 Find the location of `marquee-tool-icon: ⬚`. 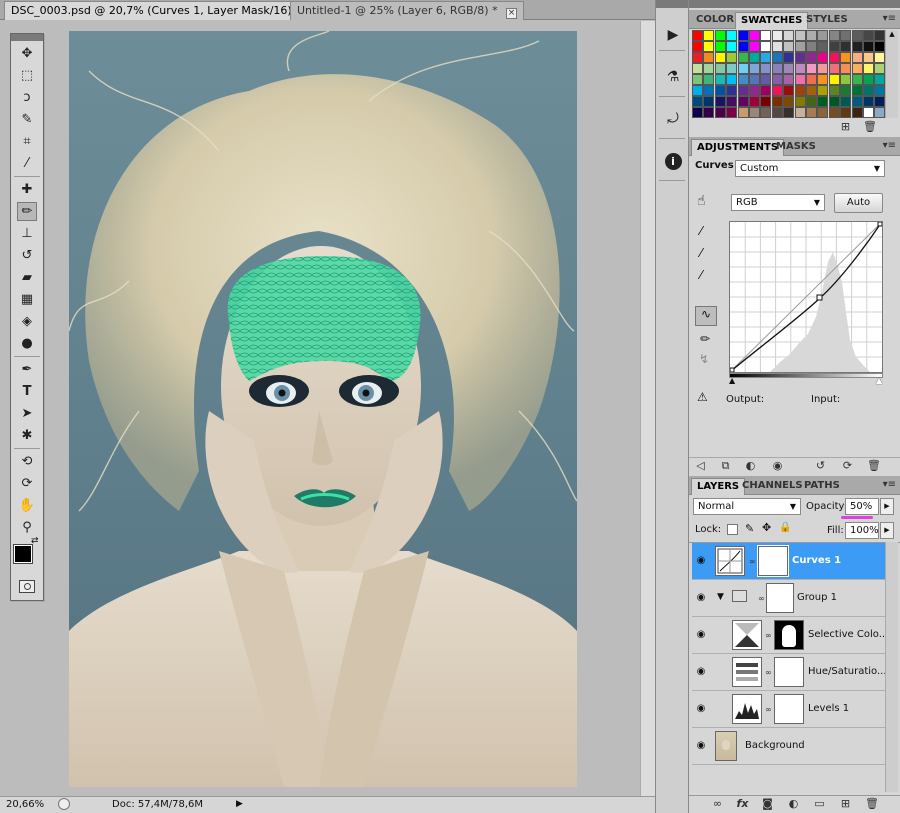

marquee-tool-icon: ⬚ is located at coordinates (27, 75).